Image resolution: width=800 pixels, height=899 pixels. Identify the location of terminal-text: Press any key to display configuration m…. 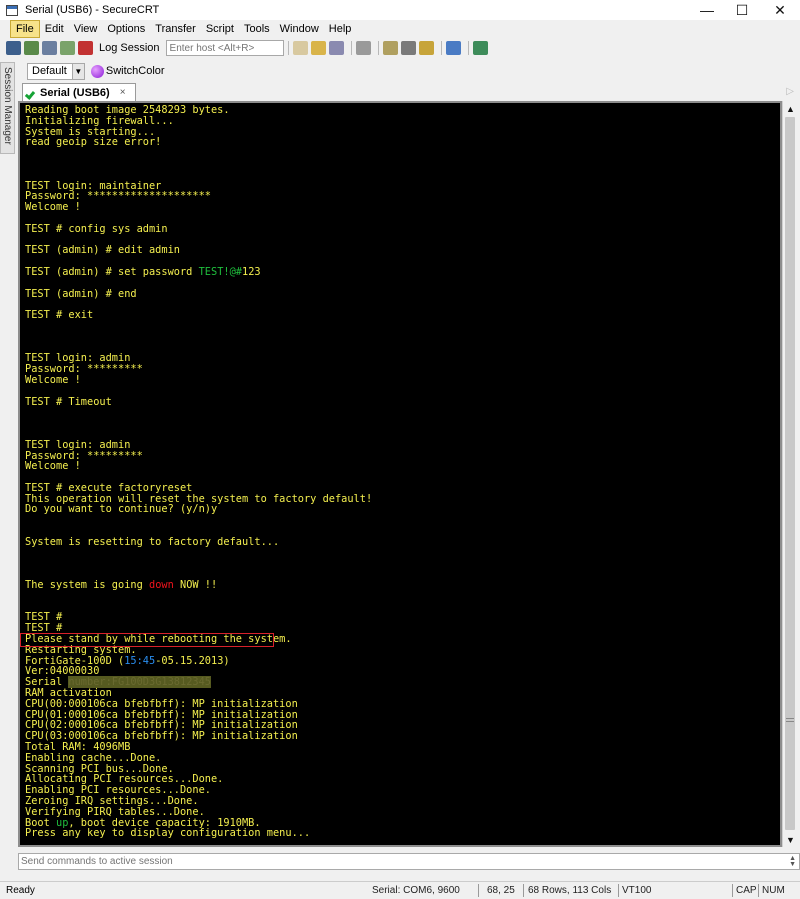
(168, 833).